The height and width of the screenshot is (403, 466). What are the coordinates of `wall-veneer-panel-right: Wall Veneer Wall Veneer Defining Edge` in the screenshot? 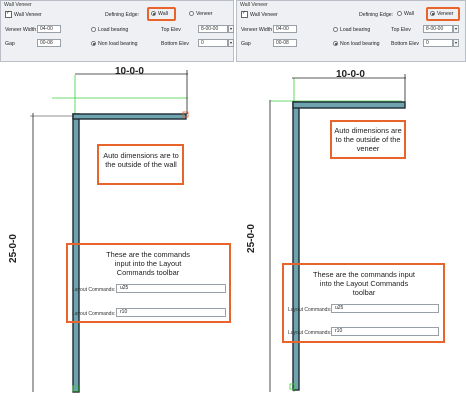 It's located at (351, 31).